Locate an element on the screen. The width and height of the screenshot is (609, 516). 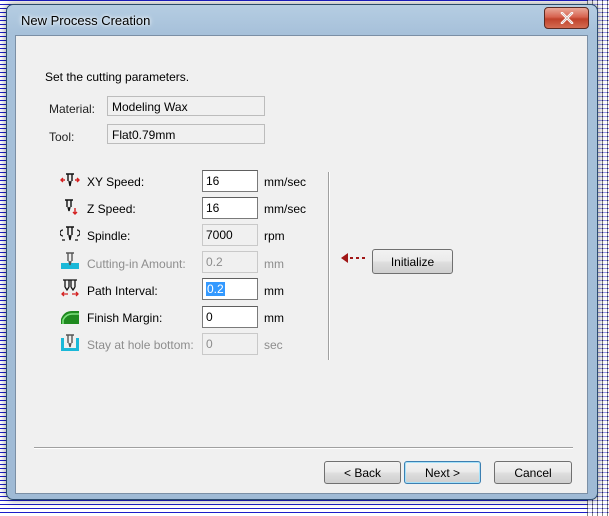
finish-margin-icon is located at coordinates (70, 316).